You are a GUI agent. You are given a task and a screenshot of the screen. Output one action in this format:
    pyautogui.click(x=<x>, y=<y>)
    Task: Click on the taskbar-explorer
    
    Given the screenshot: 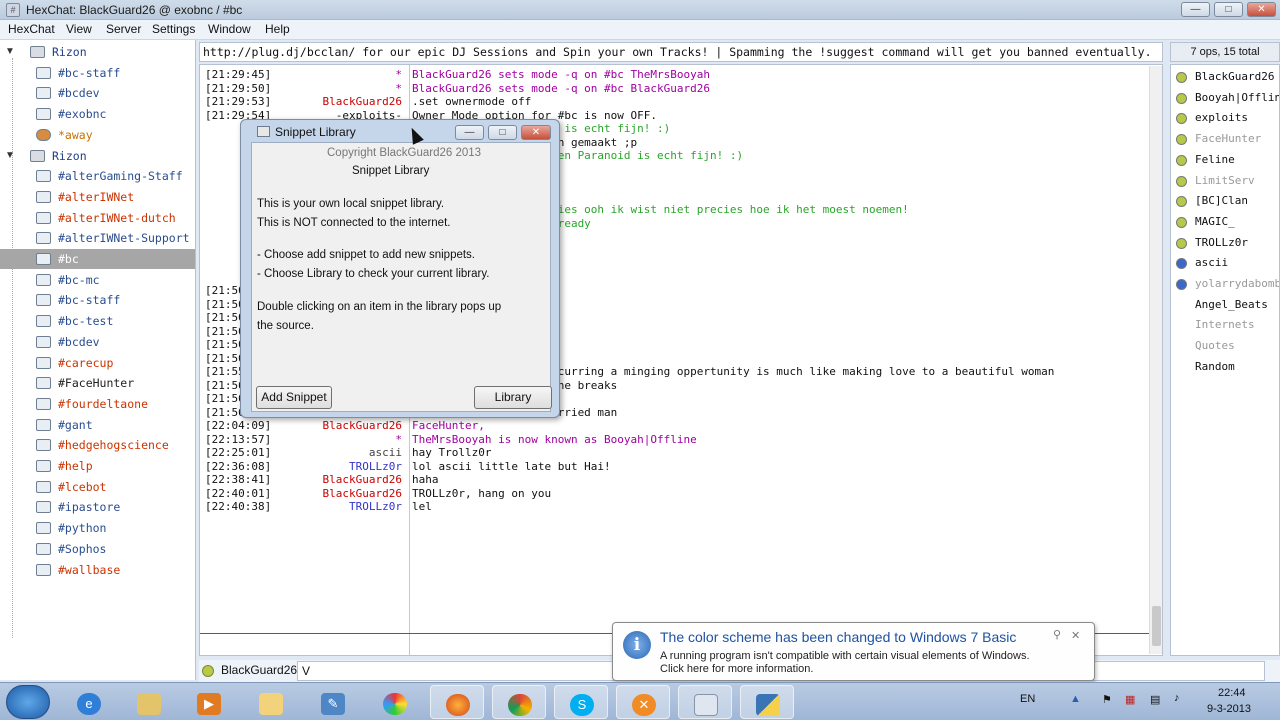 What is the action you would take?
    pyautogui.click(x=149, y=702)
    